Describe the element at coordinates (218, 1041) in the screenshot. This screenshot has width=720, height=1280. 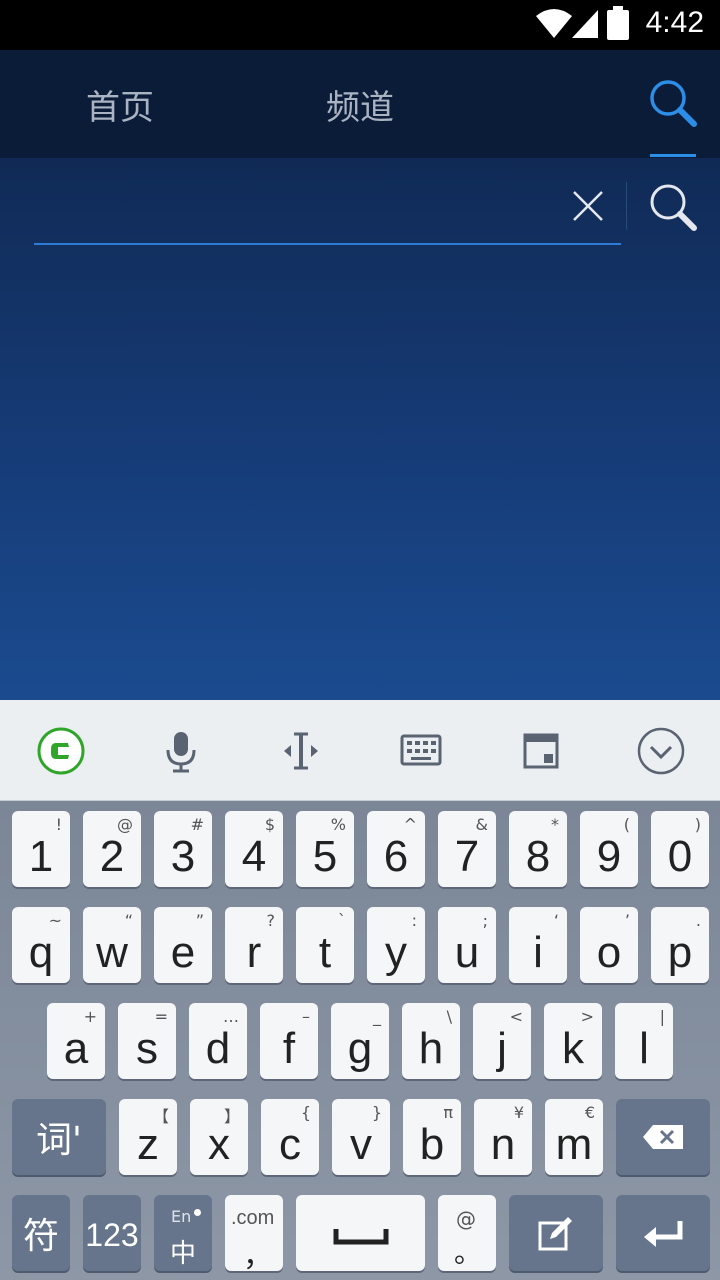
I see `key-d: … d` at that location.